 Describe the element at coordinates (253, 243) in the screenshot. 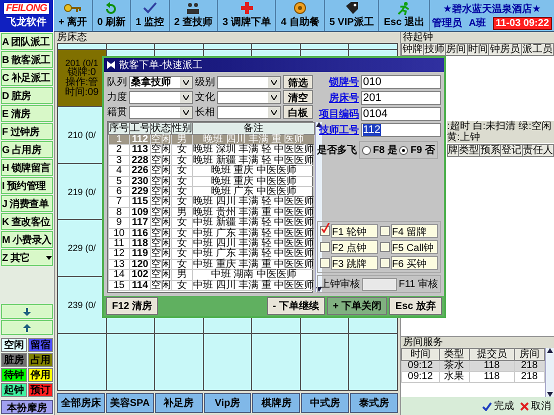

I see `table-cell: 中班 四川 丰满 轻 中医医师` at that location.